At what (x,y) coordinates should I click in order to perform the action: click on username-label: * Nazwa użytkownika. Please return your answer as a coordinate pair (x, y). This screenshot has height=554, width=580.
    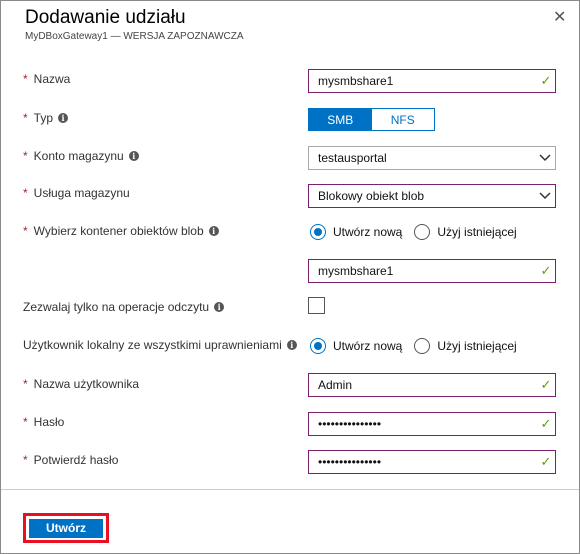
    Looking at the image, I should click on (81, 384).